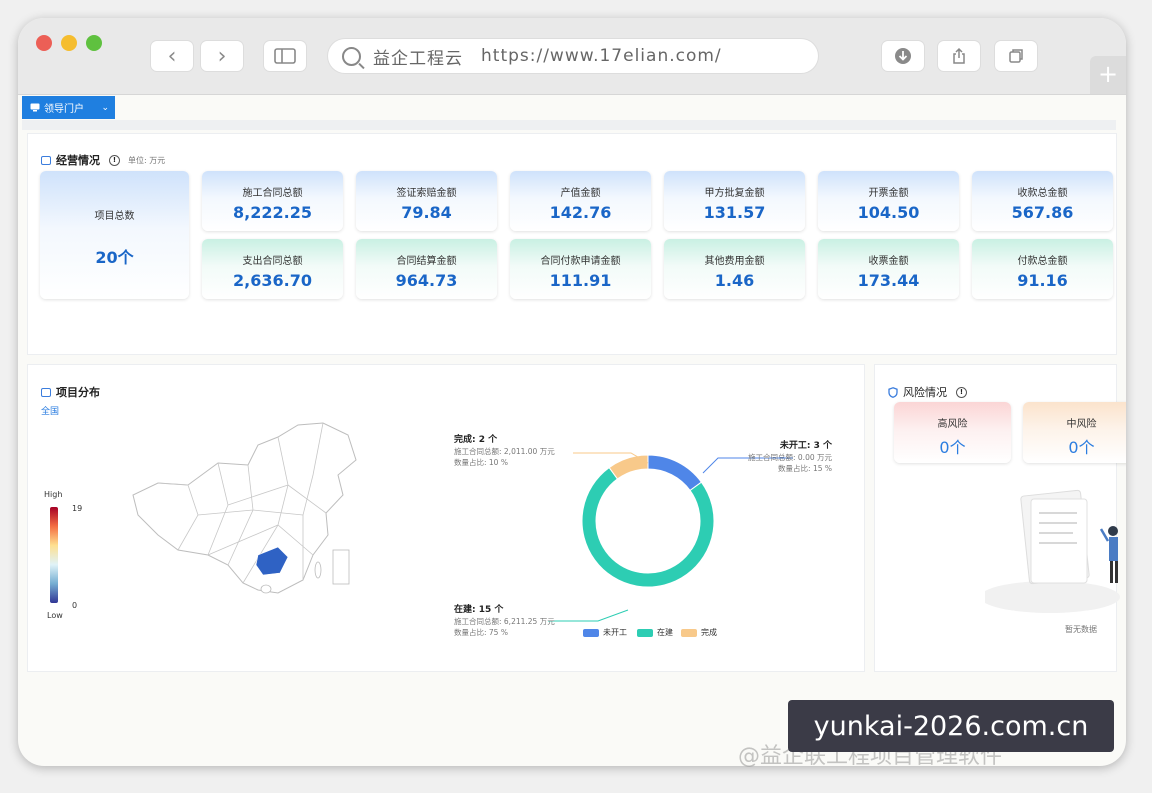 Image resolution: width=1152 pixels, height=793 pixels. I want to click on browser-toolbar: ‹ › 益企工程云 https://www.17elian.com/ +, so click(572, 56).